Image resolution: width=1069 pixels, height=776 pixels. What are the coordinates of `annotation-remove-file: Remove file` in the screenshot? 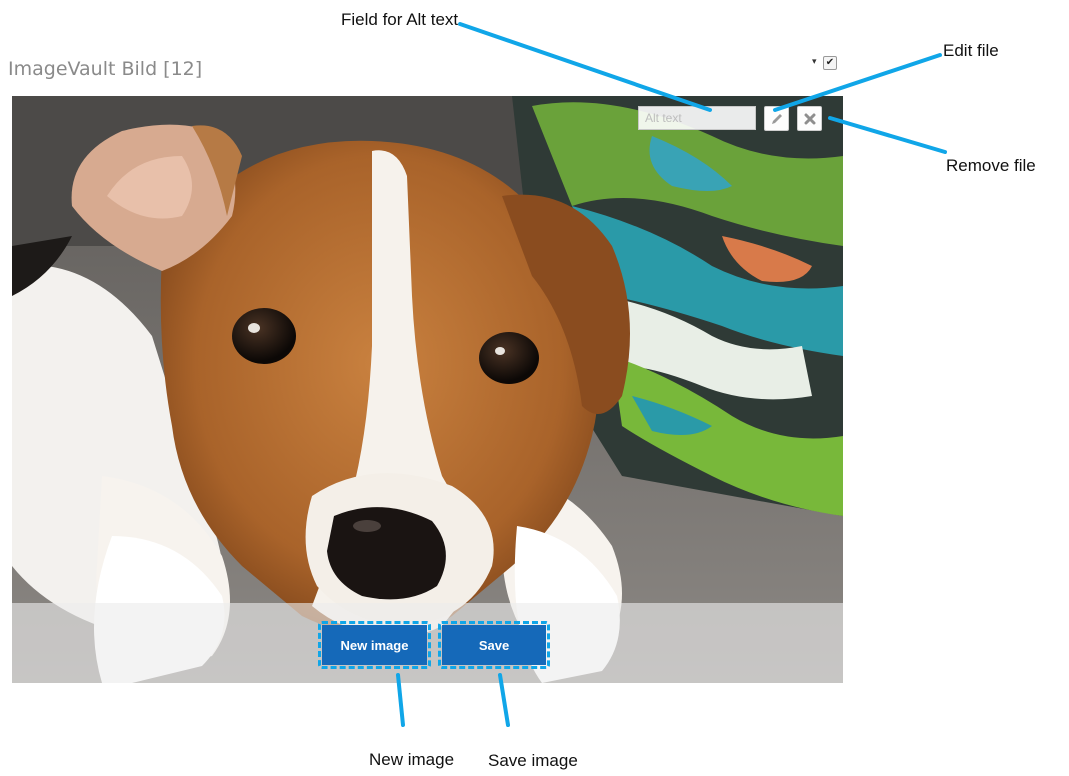 It's located at (991, 165).